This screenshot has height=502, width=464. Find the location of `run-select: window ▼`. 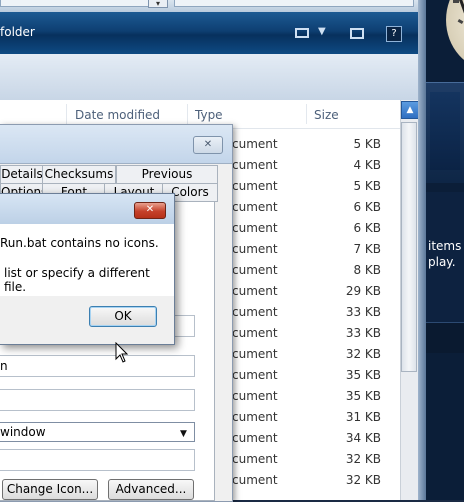

run-select: window ▼ is located at coordinates (97, 432).